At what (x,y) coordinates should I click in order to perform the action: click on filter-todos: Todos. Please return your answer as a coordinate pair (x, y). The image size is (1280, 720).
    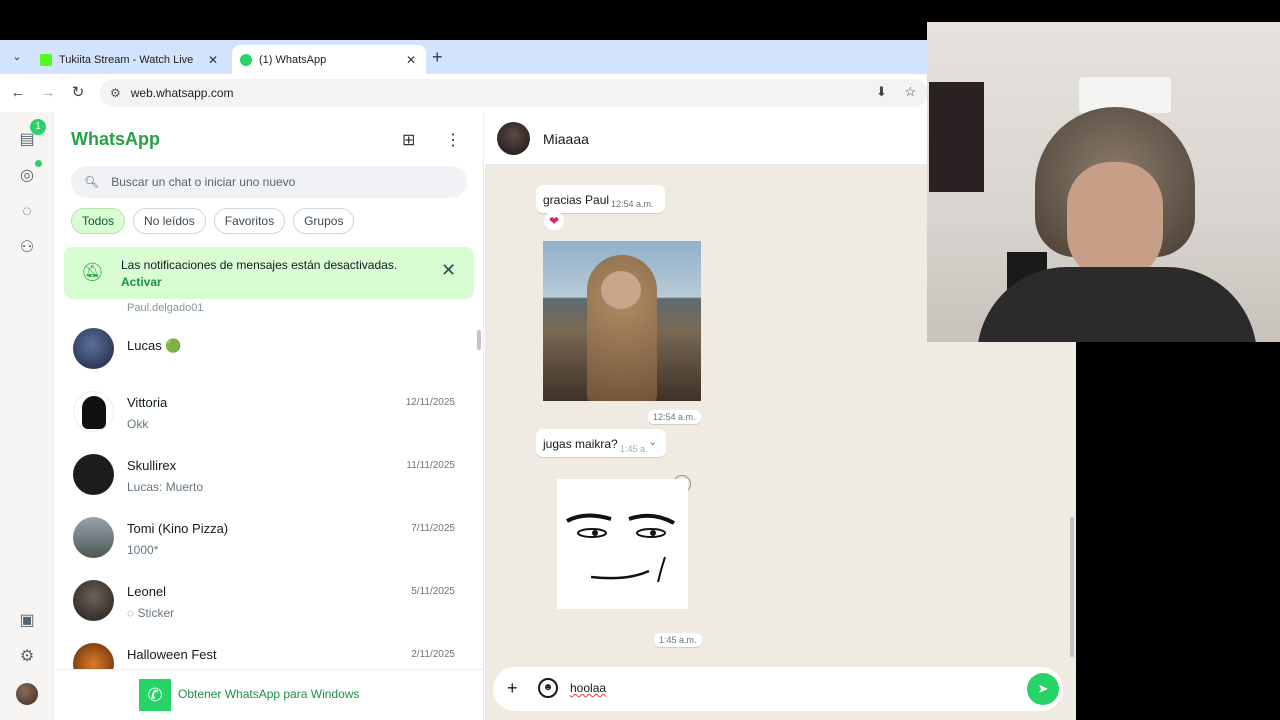
    Looking at the image, I should click on (98, 221).